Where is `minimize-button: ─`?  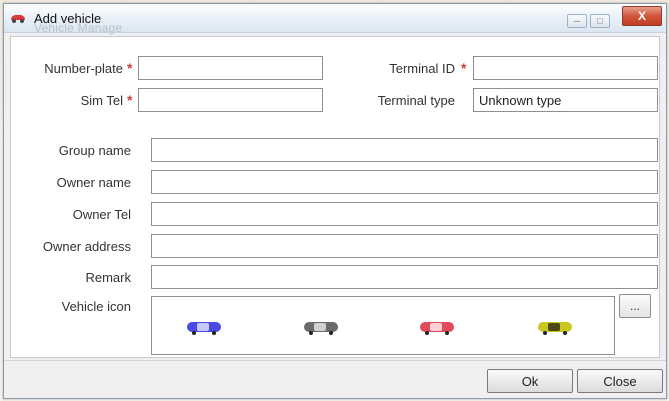 minimize-button: ─ is located at coordinates (577, 21).